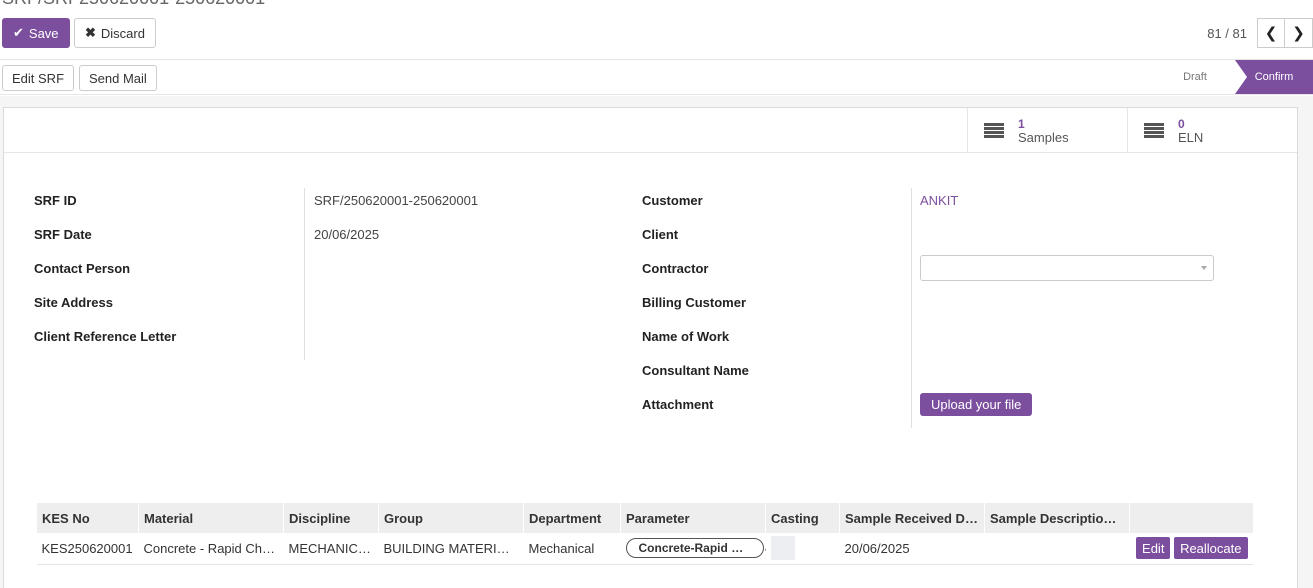  Describe the element at coordinates (952, 234) in the screenshot. I see `field-client: Client` at that location.